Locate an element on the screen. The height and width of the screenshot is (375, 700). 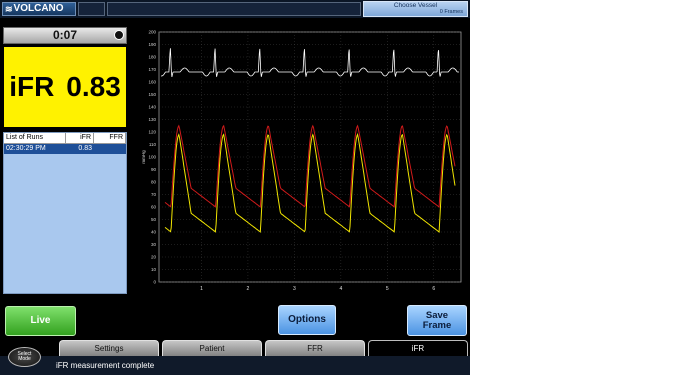
y-tick-label: 50 is located at coordinates (154, 219).